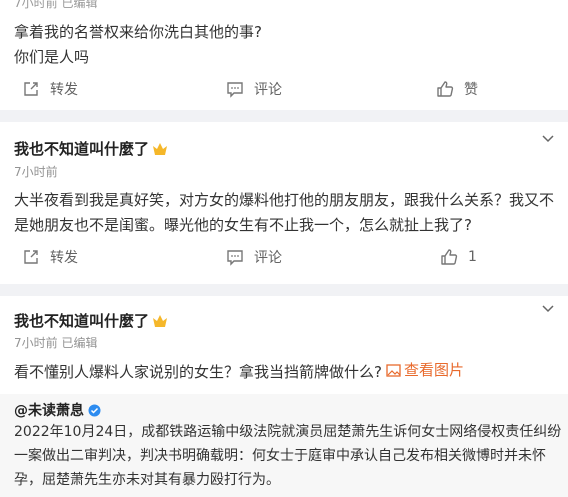 Image resolution: width=568 pixels, height=497 pixels. I want to click on verified-icon, so click(94, 410).